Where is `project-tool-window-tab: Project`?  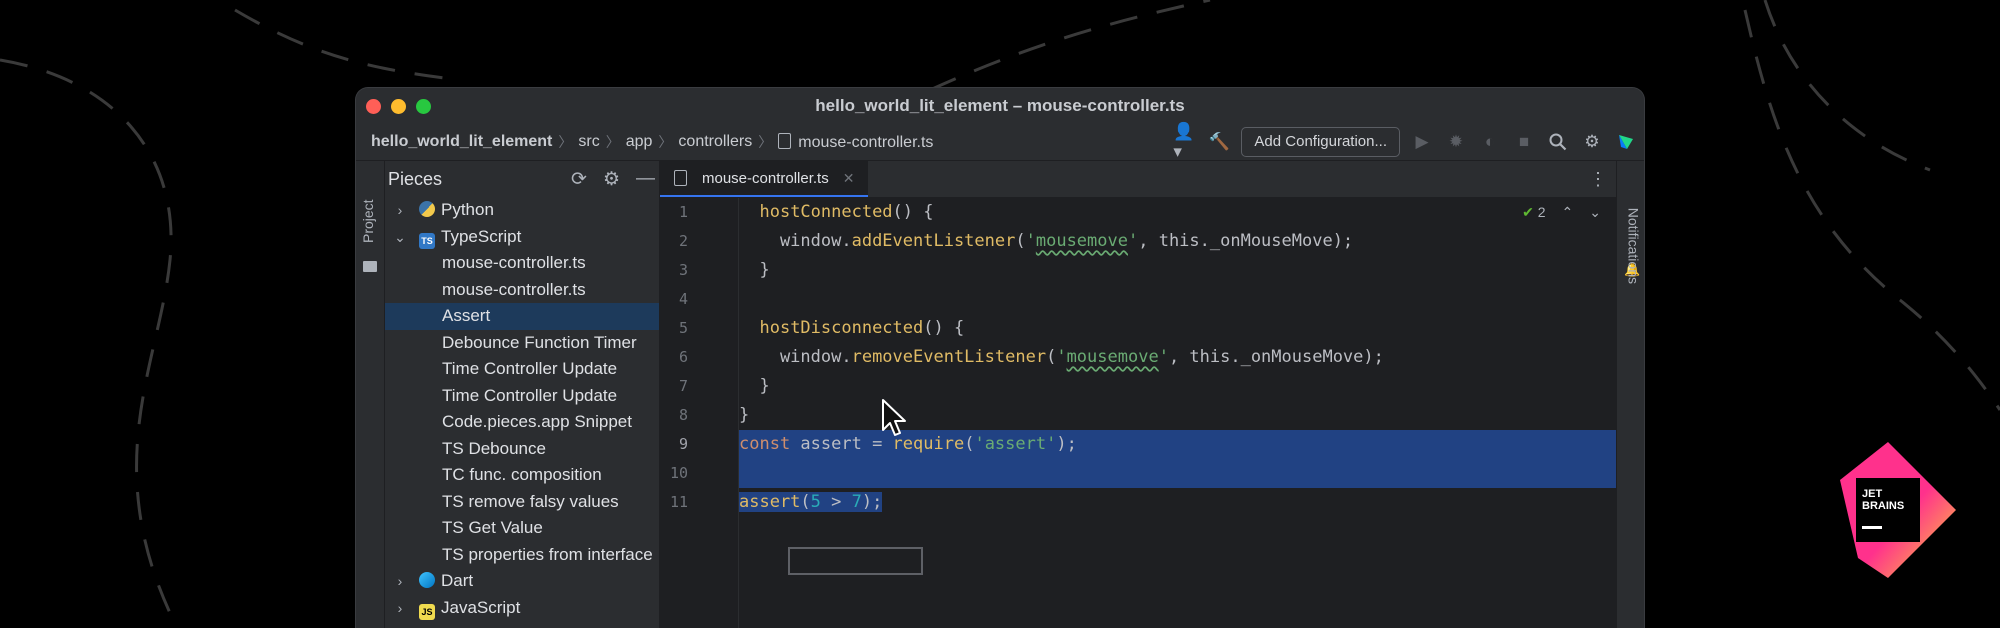 project-tool-window-tab: Project is located at coordinates (368, 221).